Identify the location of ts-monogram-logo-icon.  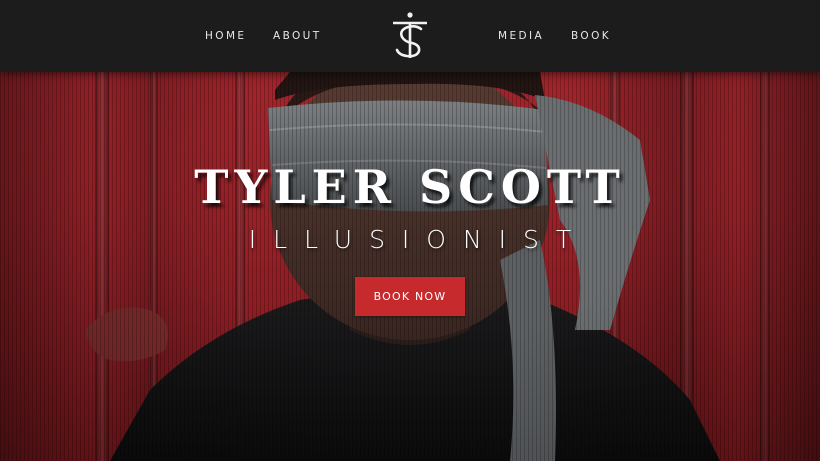
(410, 36).